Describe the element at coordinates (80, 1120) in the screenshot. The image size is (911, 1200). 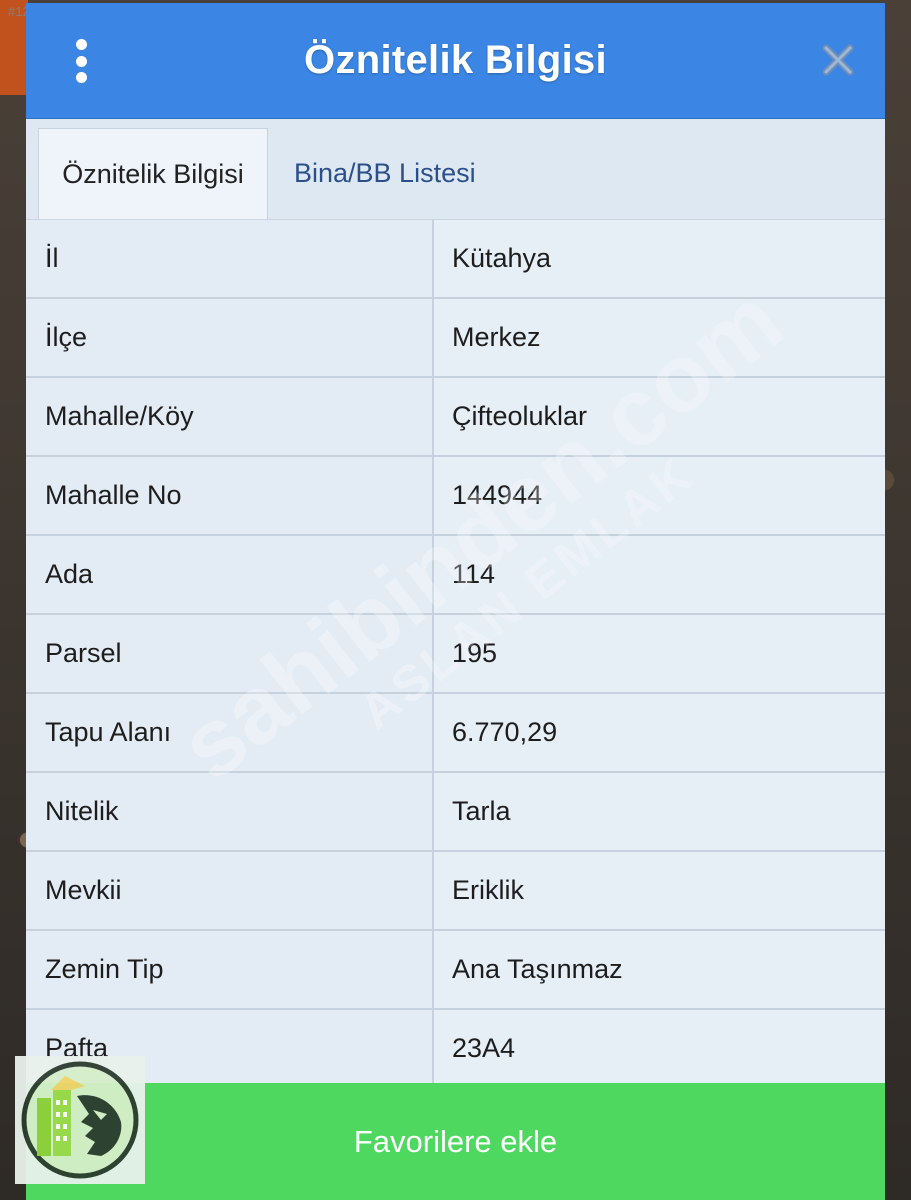
I see `lion-building-logo-icon` at that location.